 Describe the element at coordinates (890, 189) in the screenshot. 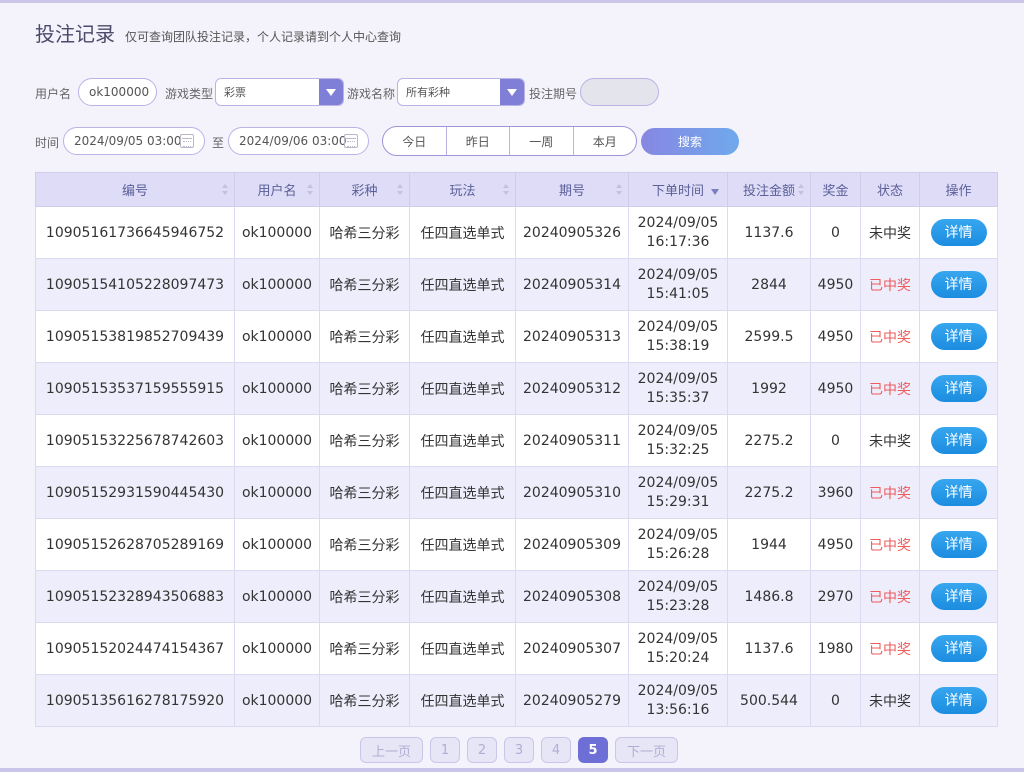

I see `column-header-status: 状态` at that location.